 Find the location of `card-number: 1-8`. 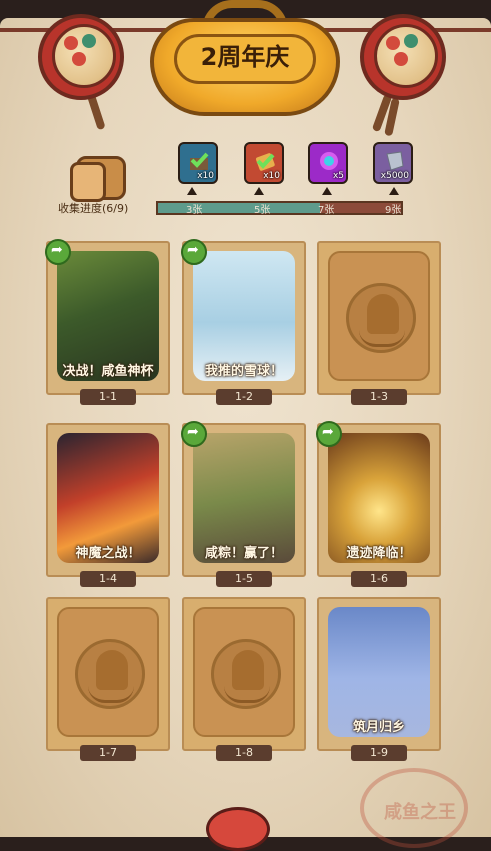

card-number: 1-8 is located at coordinates (244, 753).